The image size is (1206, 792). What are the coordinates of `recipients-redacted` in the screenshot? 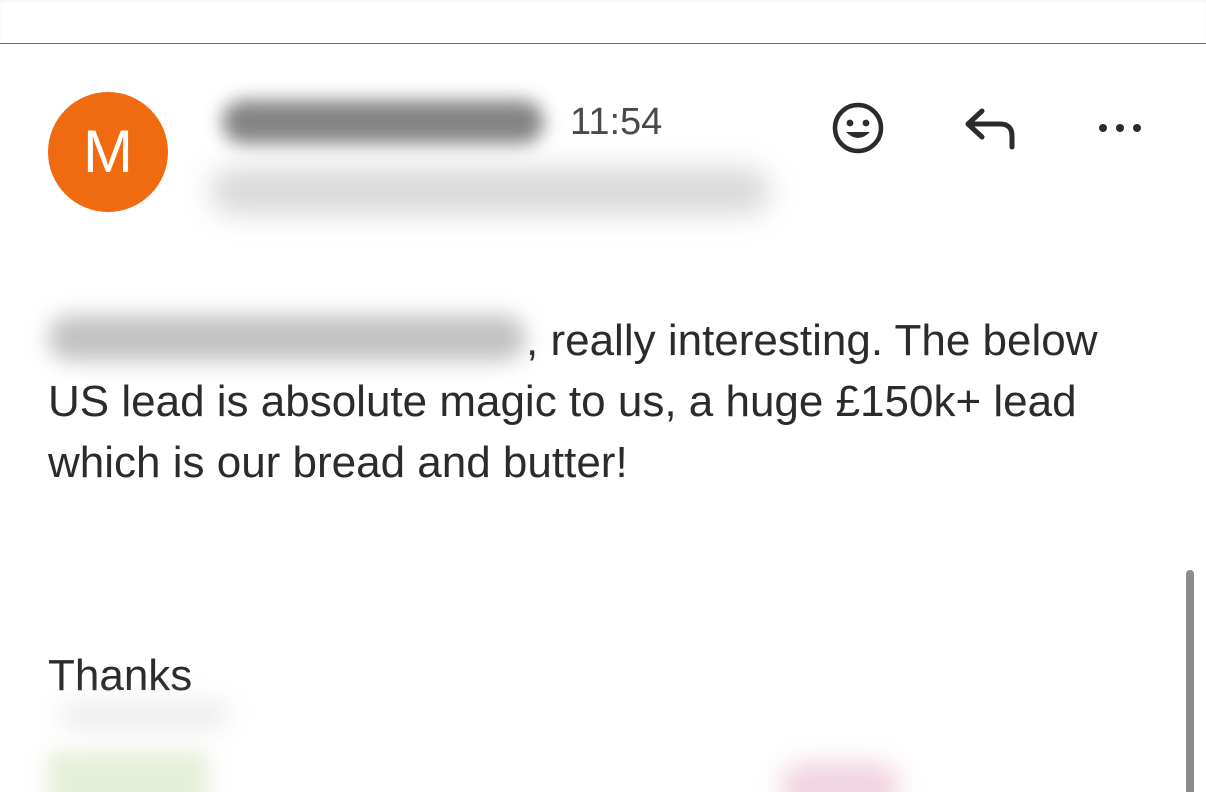 It's located at (490, 191).